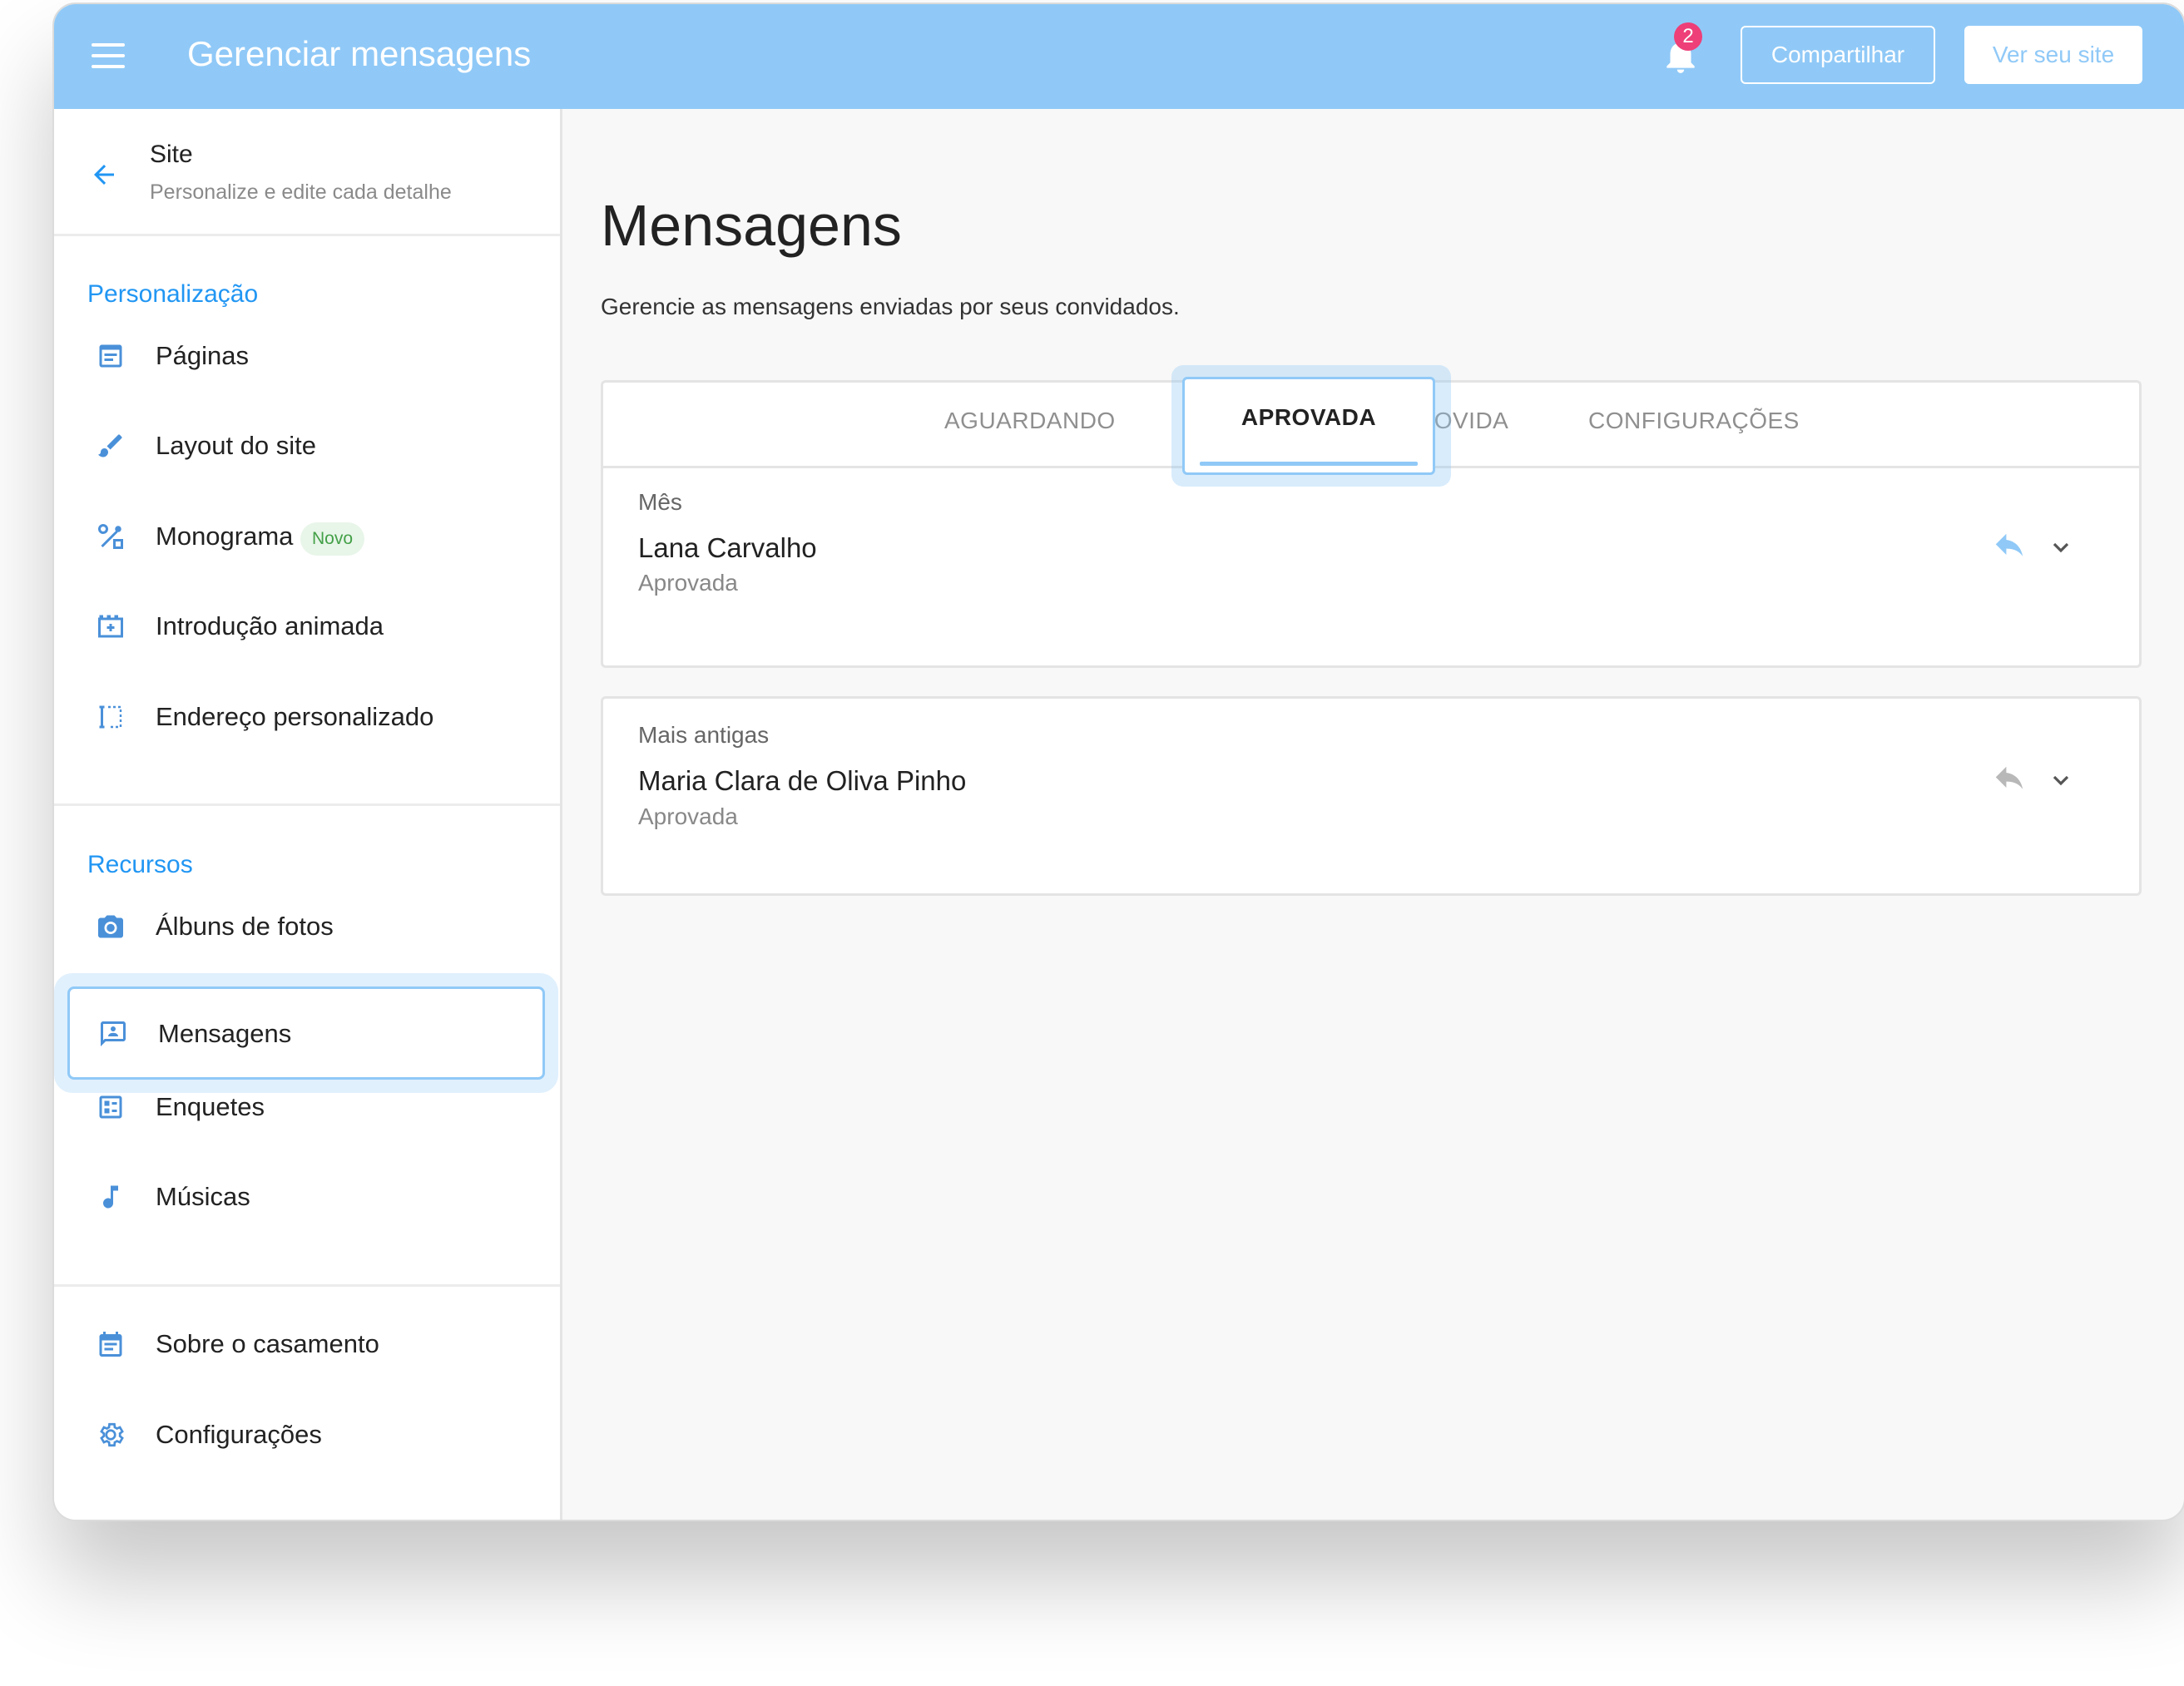 The height and width of the screenshot is (1686, 2184). Describe the element at coordinates (2053, 55) in the screenshot. I see `view-site-button: Ver seu site` at that location.